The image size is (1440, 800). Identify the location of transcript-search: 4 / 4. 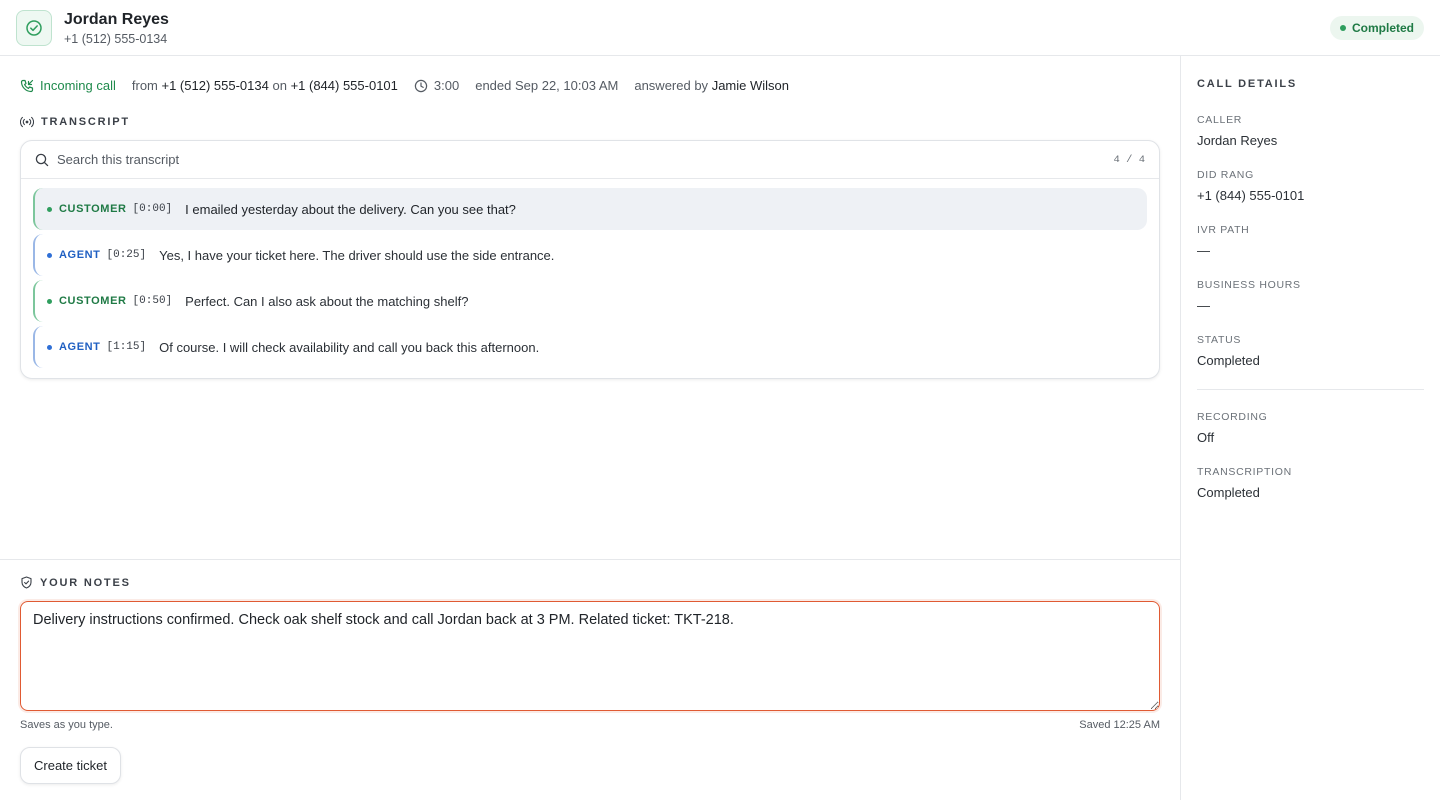
(590, 160).